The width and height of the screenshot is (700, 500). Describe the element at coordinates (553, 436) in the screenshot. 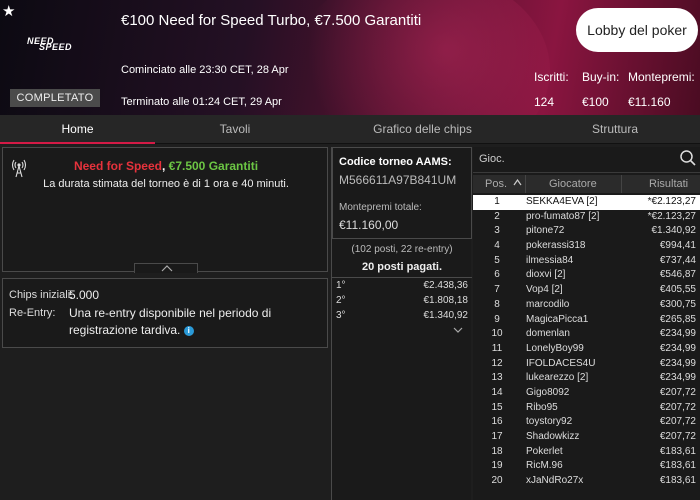

I see `player-name: Shadowkizz` at that location.